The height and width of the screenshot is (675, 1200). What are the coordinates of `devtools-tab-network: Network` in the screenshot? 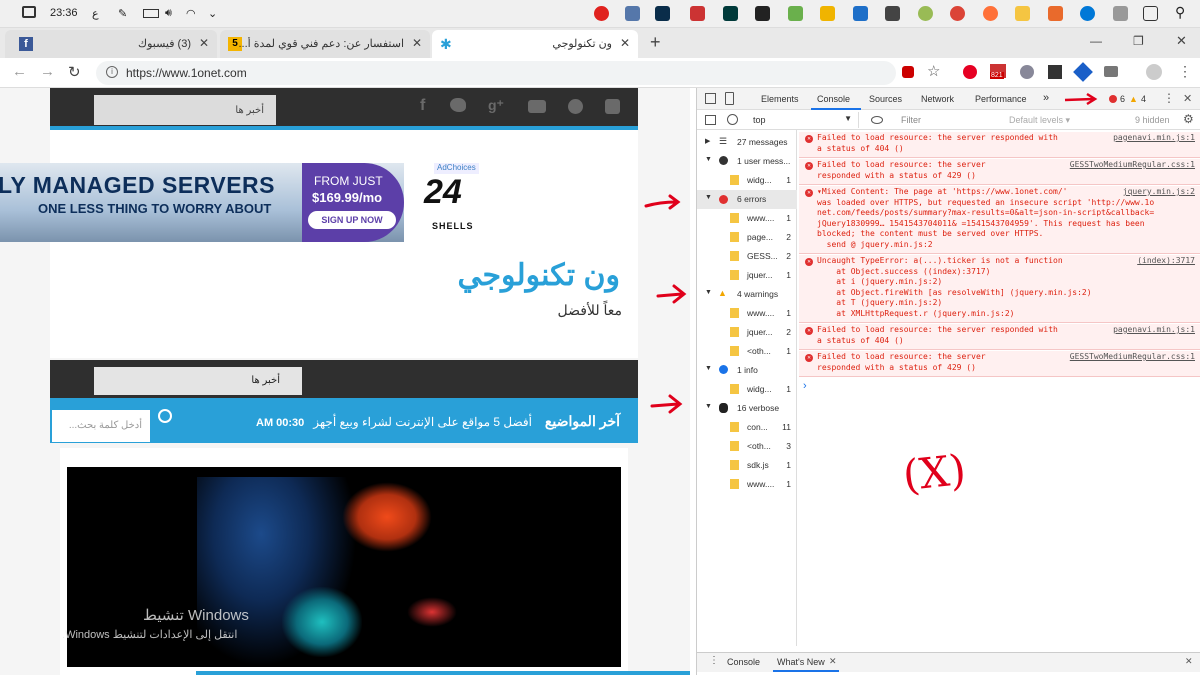 It's located at (937, 99).